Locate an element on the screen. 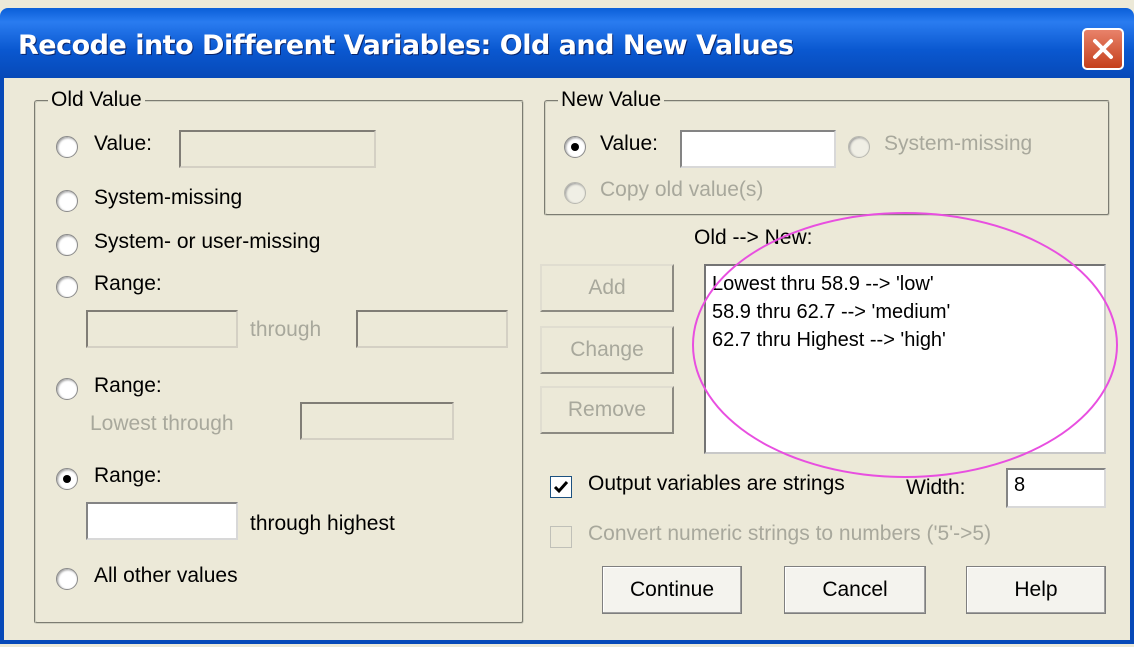  copy-old-radio is located at coordinates (575, 193).